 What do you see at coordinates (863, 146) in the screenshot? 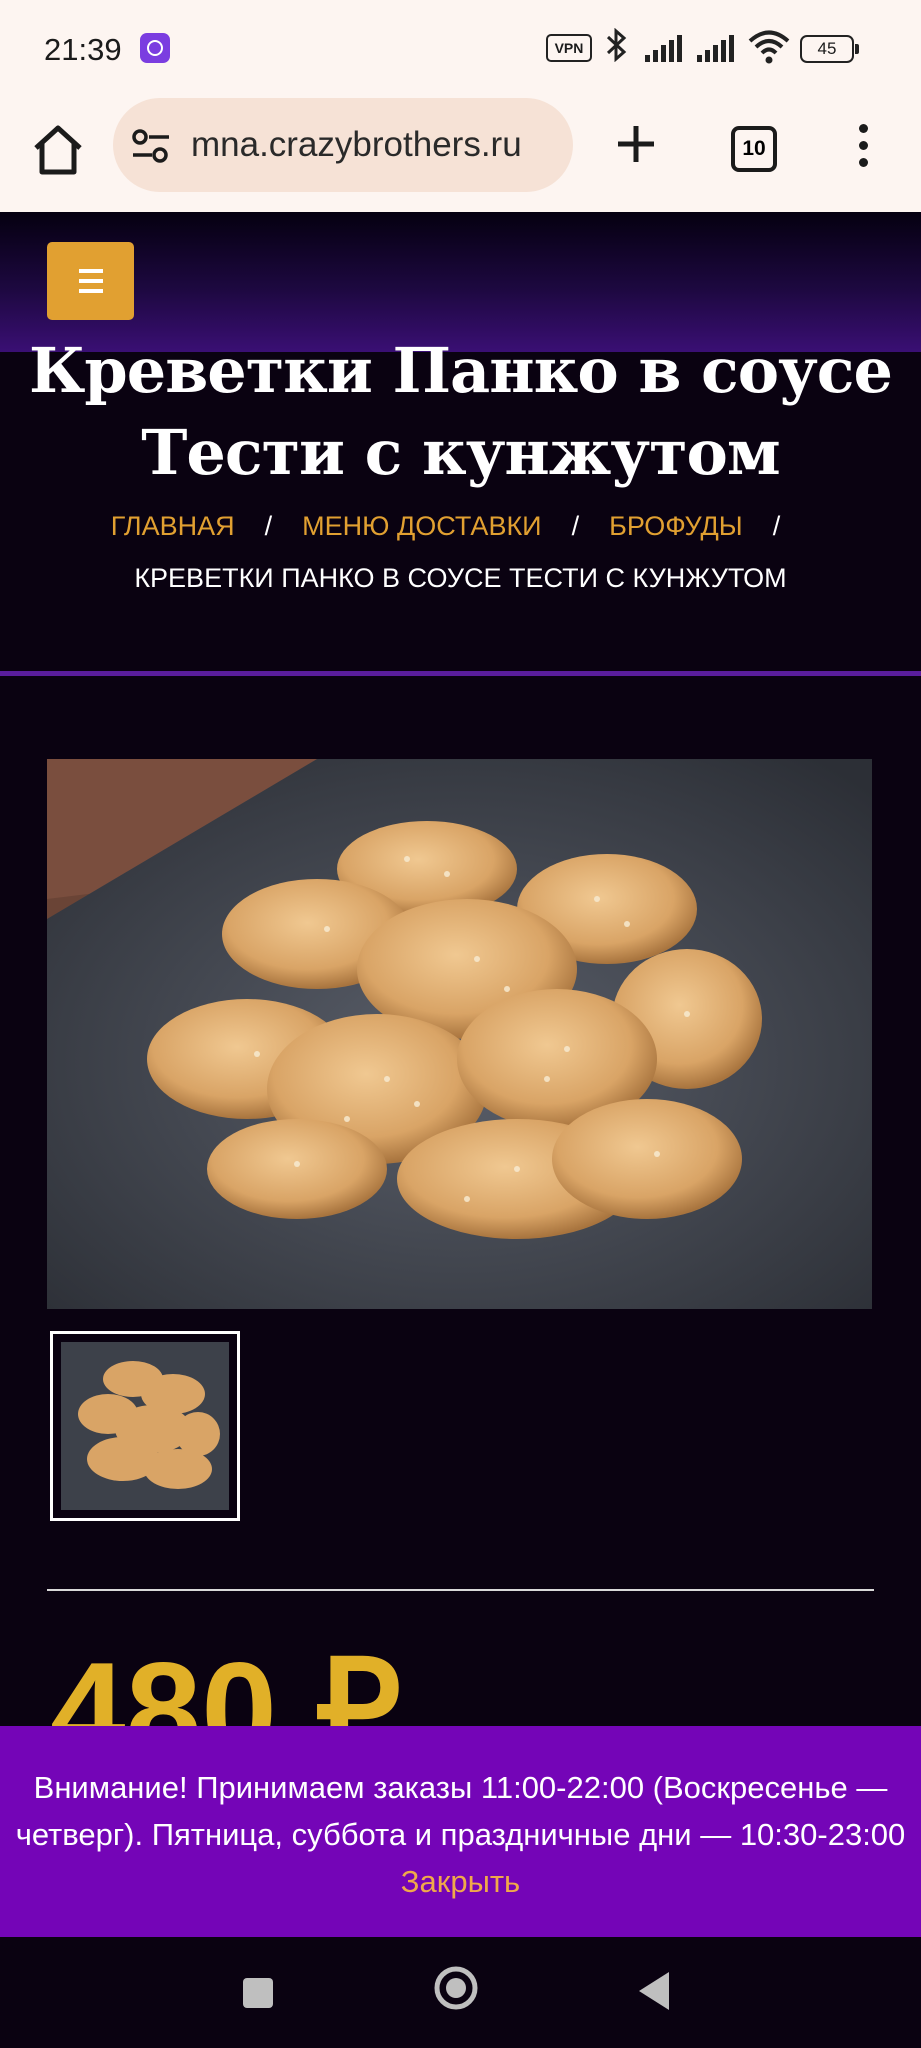
I see `more-menu-icon` at bounding box center [863, 146].